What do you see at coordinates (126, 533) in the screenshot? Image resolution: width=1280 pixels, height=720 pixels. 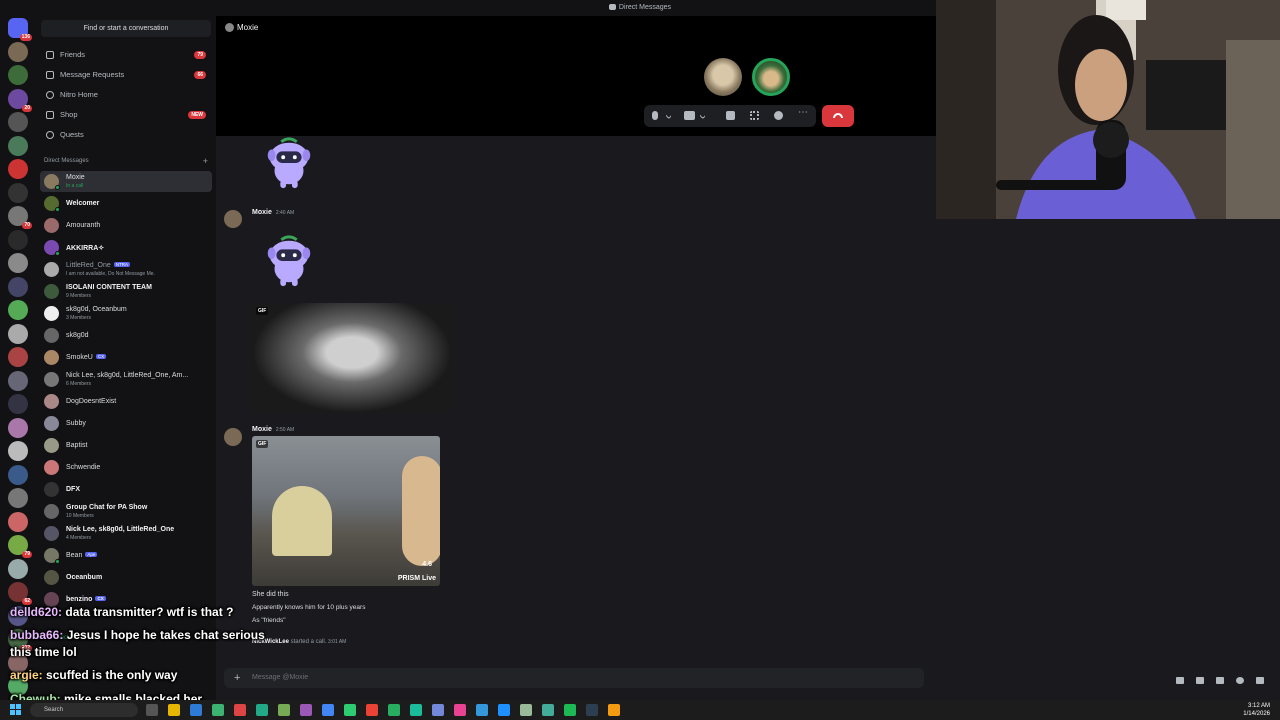 I see `dm-item: Nick Lee, sk8g0d, LittleRed_One 4 Members` at bounding box center [126, 533].